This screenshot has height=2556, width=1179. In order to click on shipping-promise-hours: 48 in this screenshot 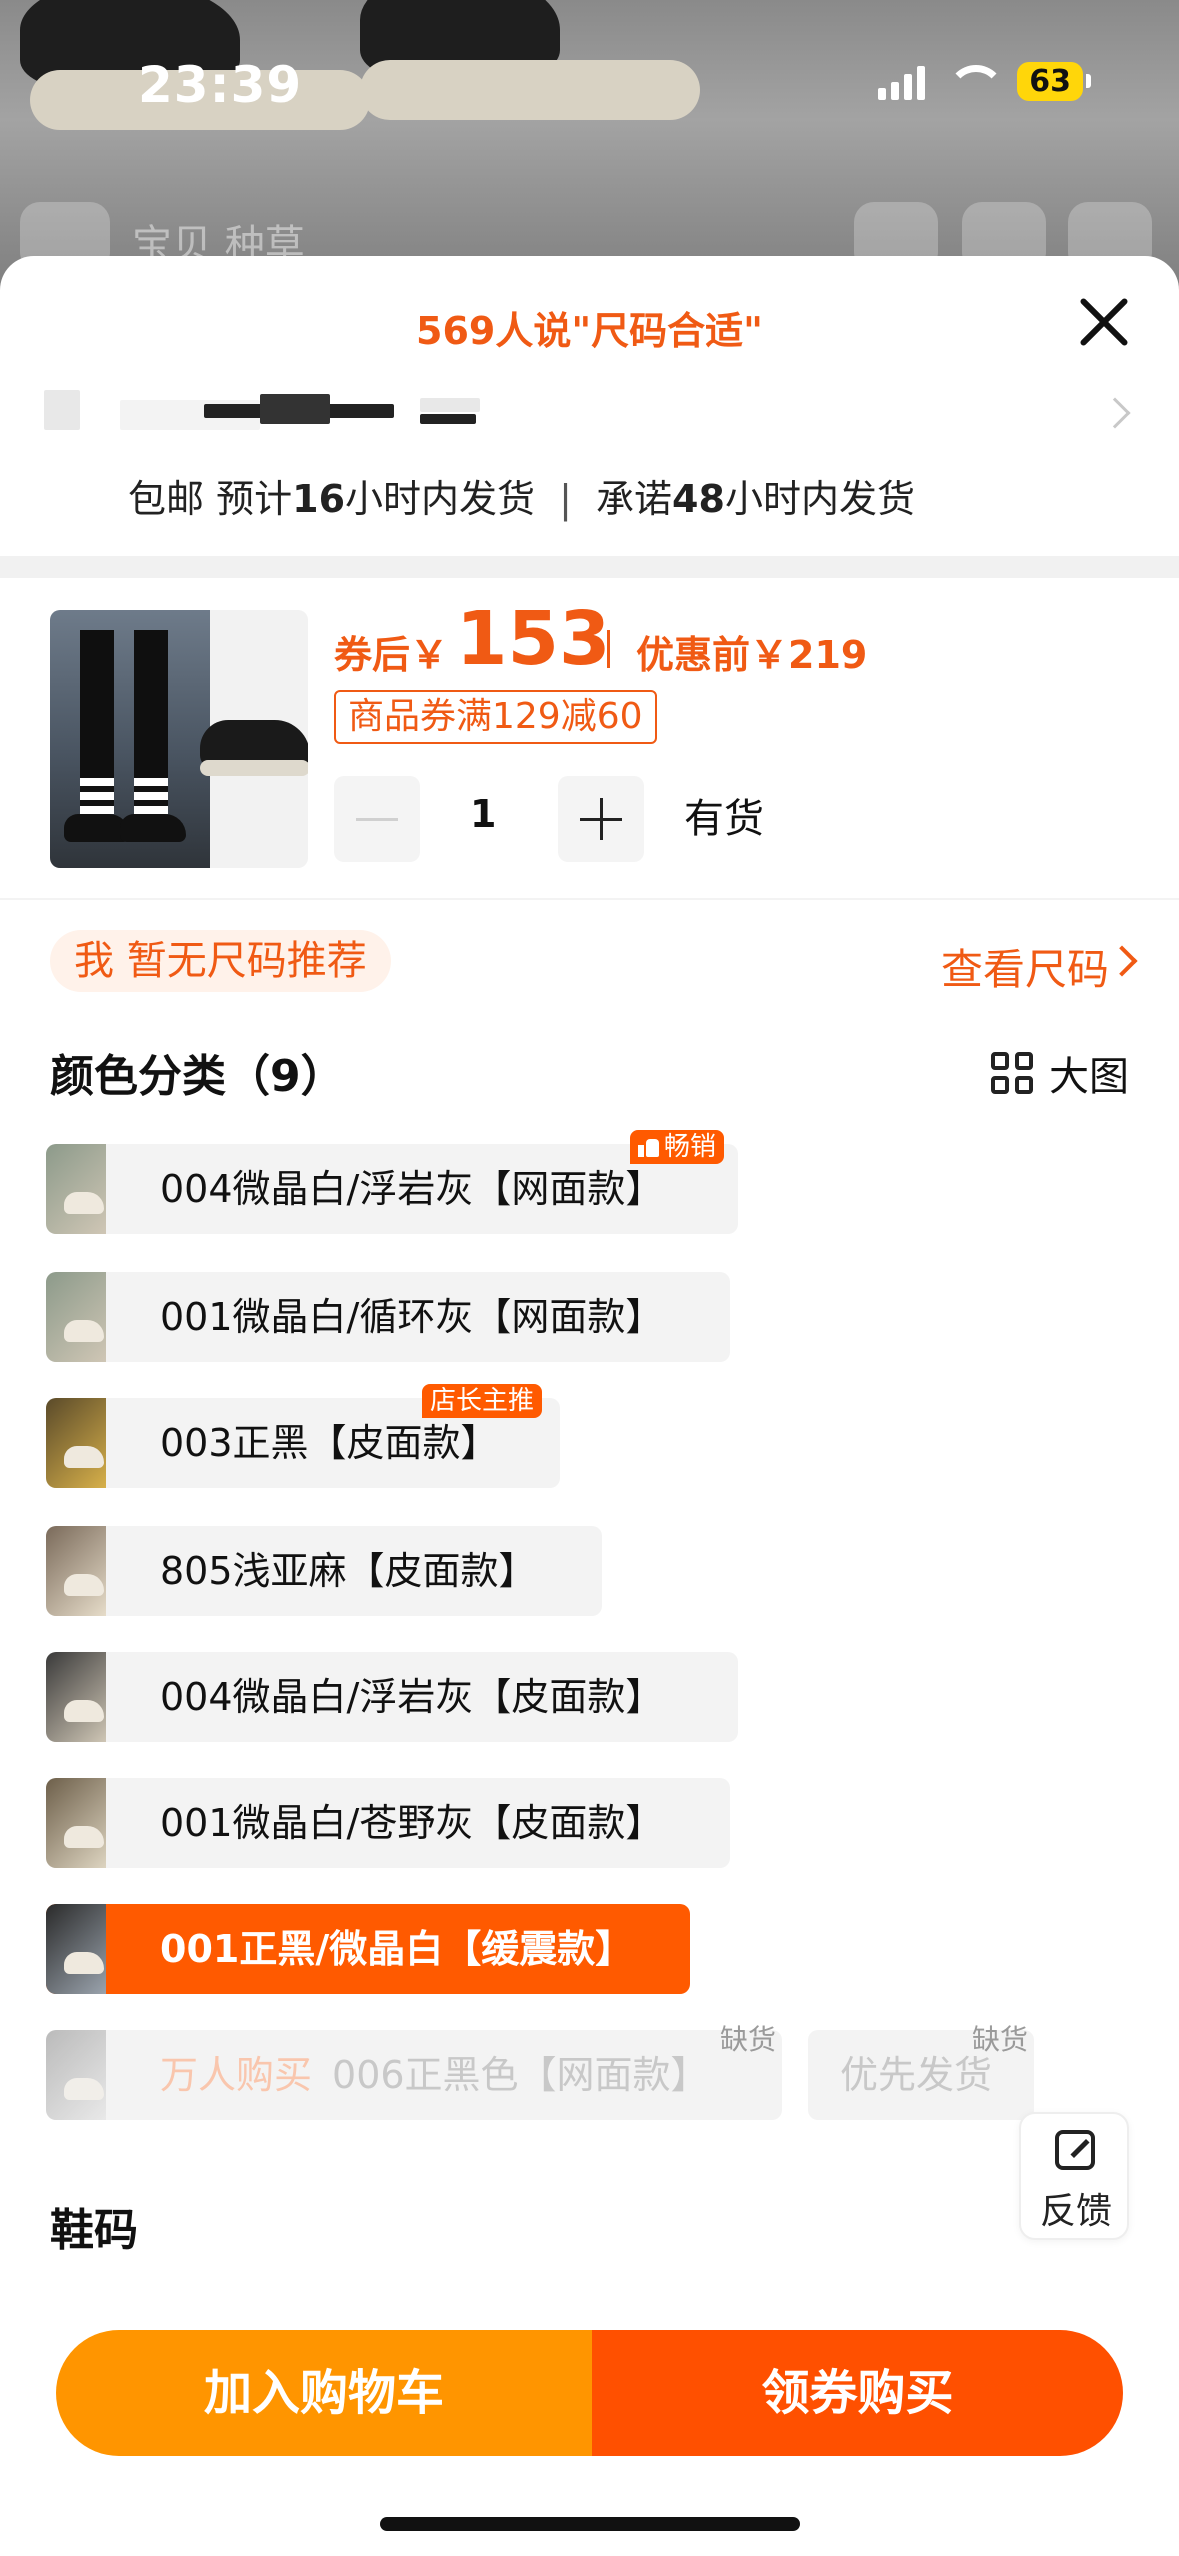, I will do `click(698, 499)`.